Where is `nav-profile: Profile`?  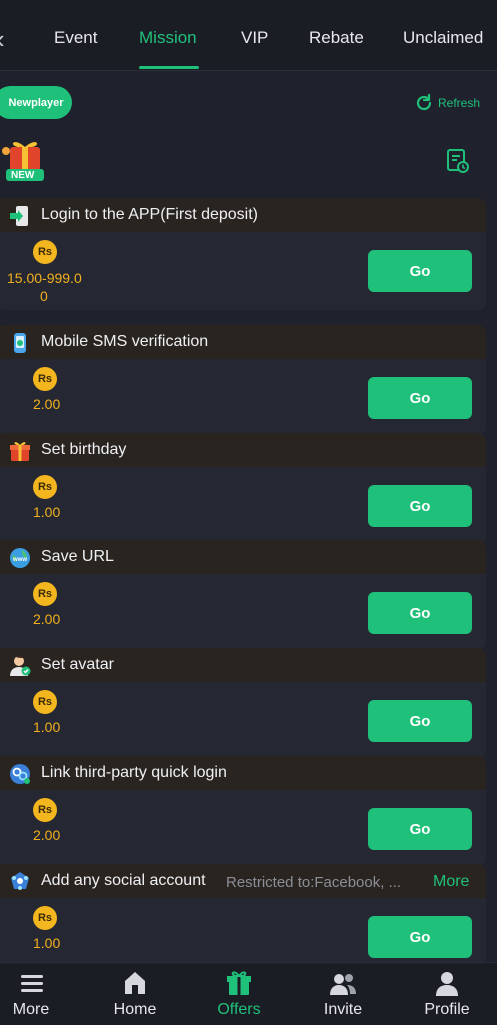
nav-profile: Profile is located at coordinates (447, 994).